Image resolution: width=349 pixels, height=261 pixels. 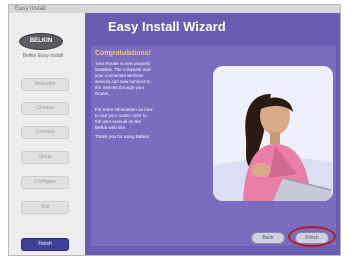 I want to click on sidebar-step-connect: Connect, so click(x=45, y=132).